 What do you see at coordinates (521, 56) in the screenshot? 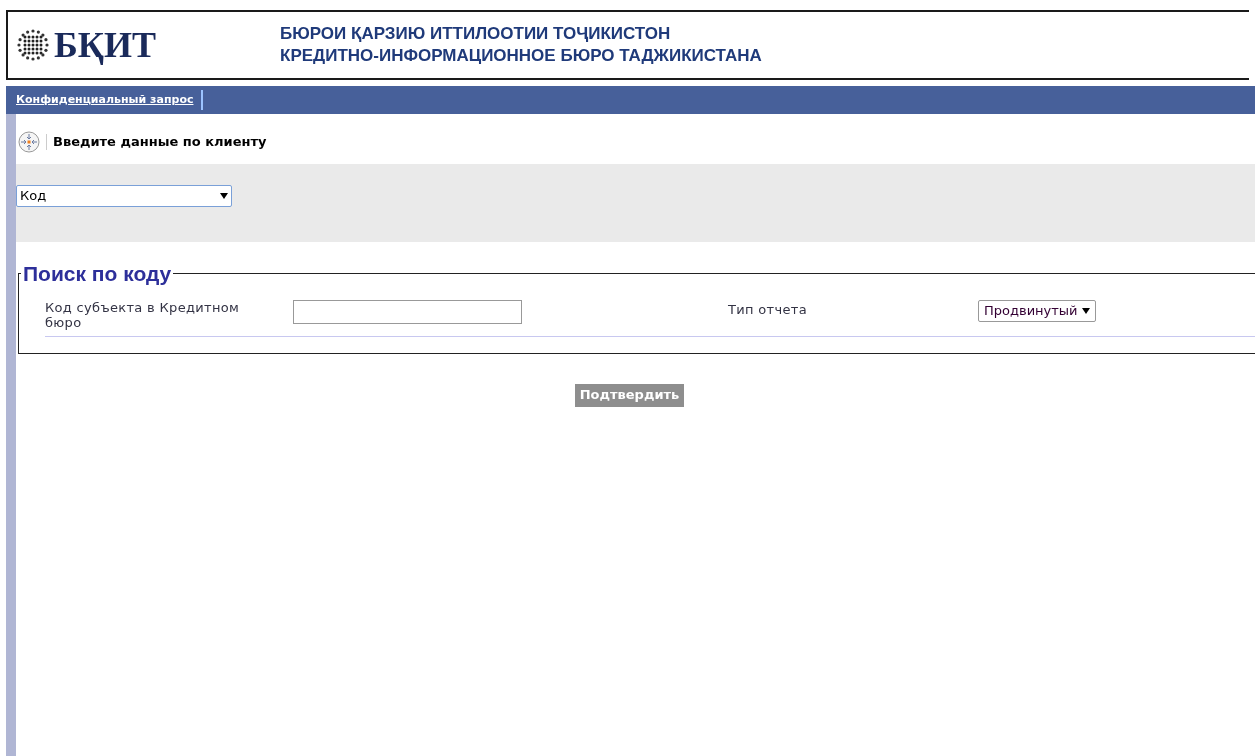
I see `header-title: КРЕДИТНО-ИНФОРМАЦИОННОЕ БЮРО ТАДЖИКИСТАНА` at bounding box center [521, 56].